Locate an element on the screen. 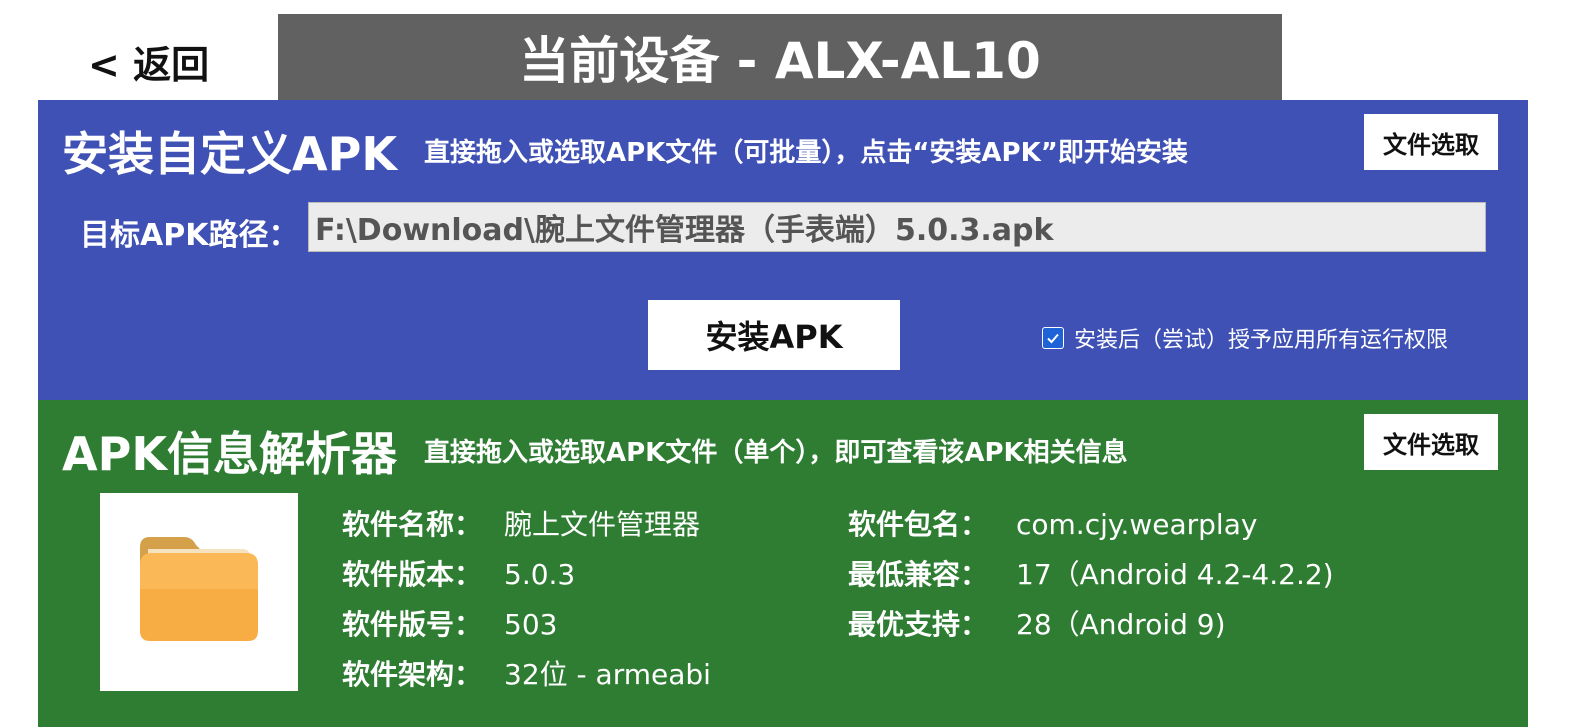 The width and height of the screenshot is (1584, 727). install-file-select-button: 文件选取 is located at coordinates (1431, 142).